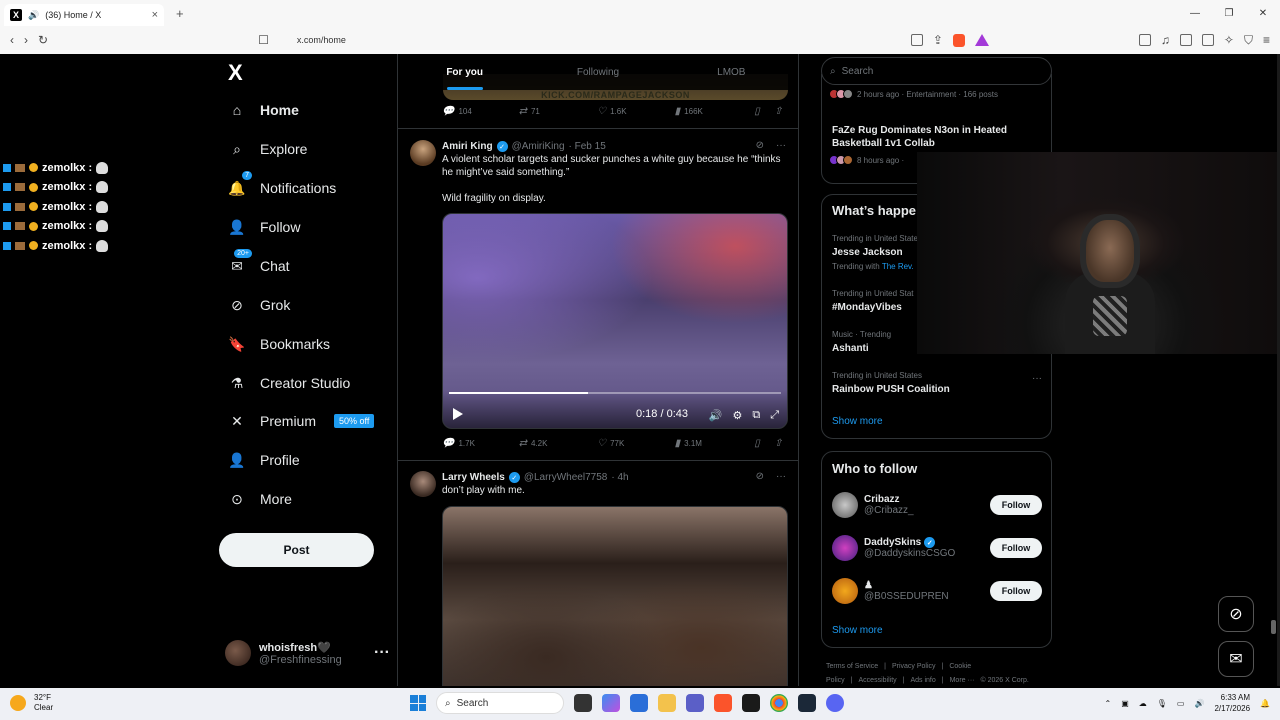 The image size is (1280, 720). Describe the element at coordinates (289, 383) in the screenshot. I see `nav-creator-studio: ⚗ Creator Studio` at that location.